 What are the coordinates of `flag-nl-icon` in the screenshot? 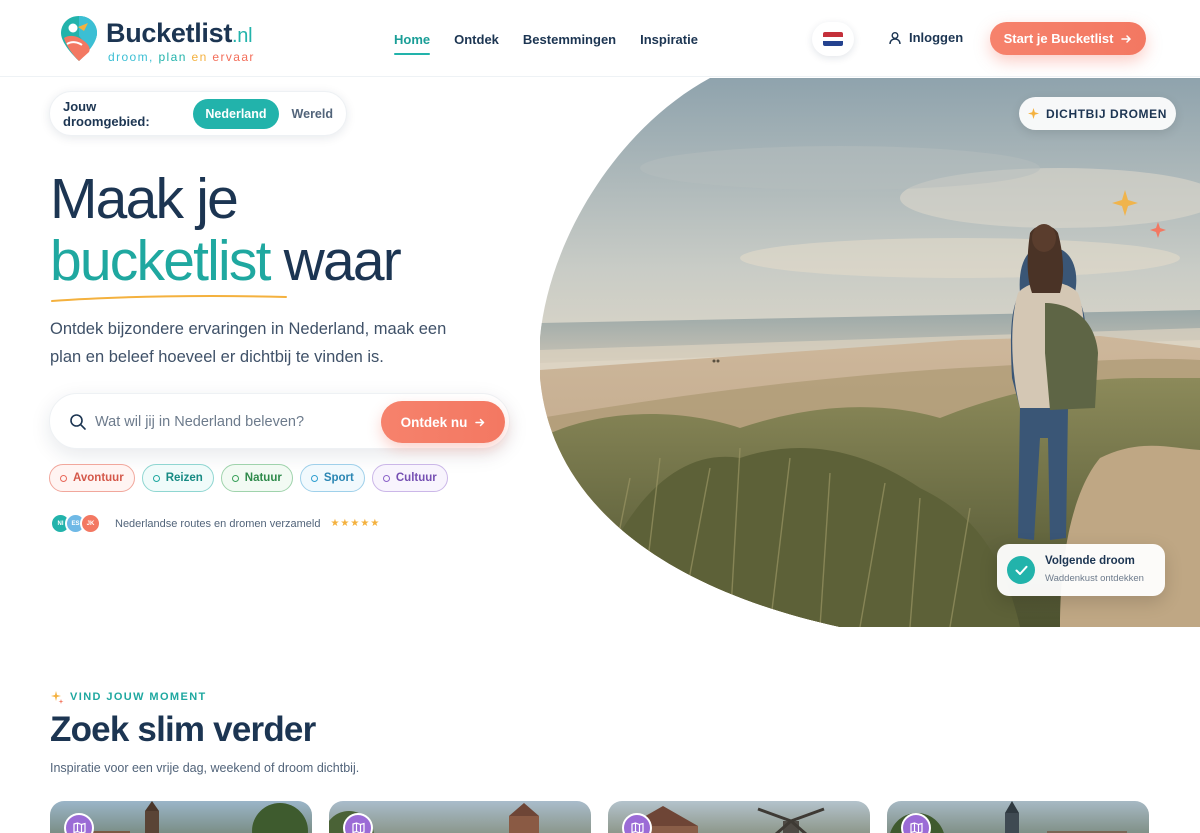 It's located at (833, 39).